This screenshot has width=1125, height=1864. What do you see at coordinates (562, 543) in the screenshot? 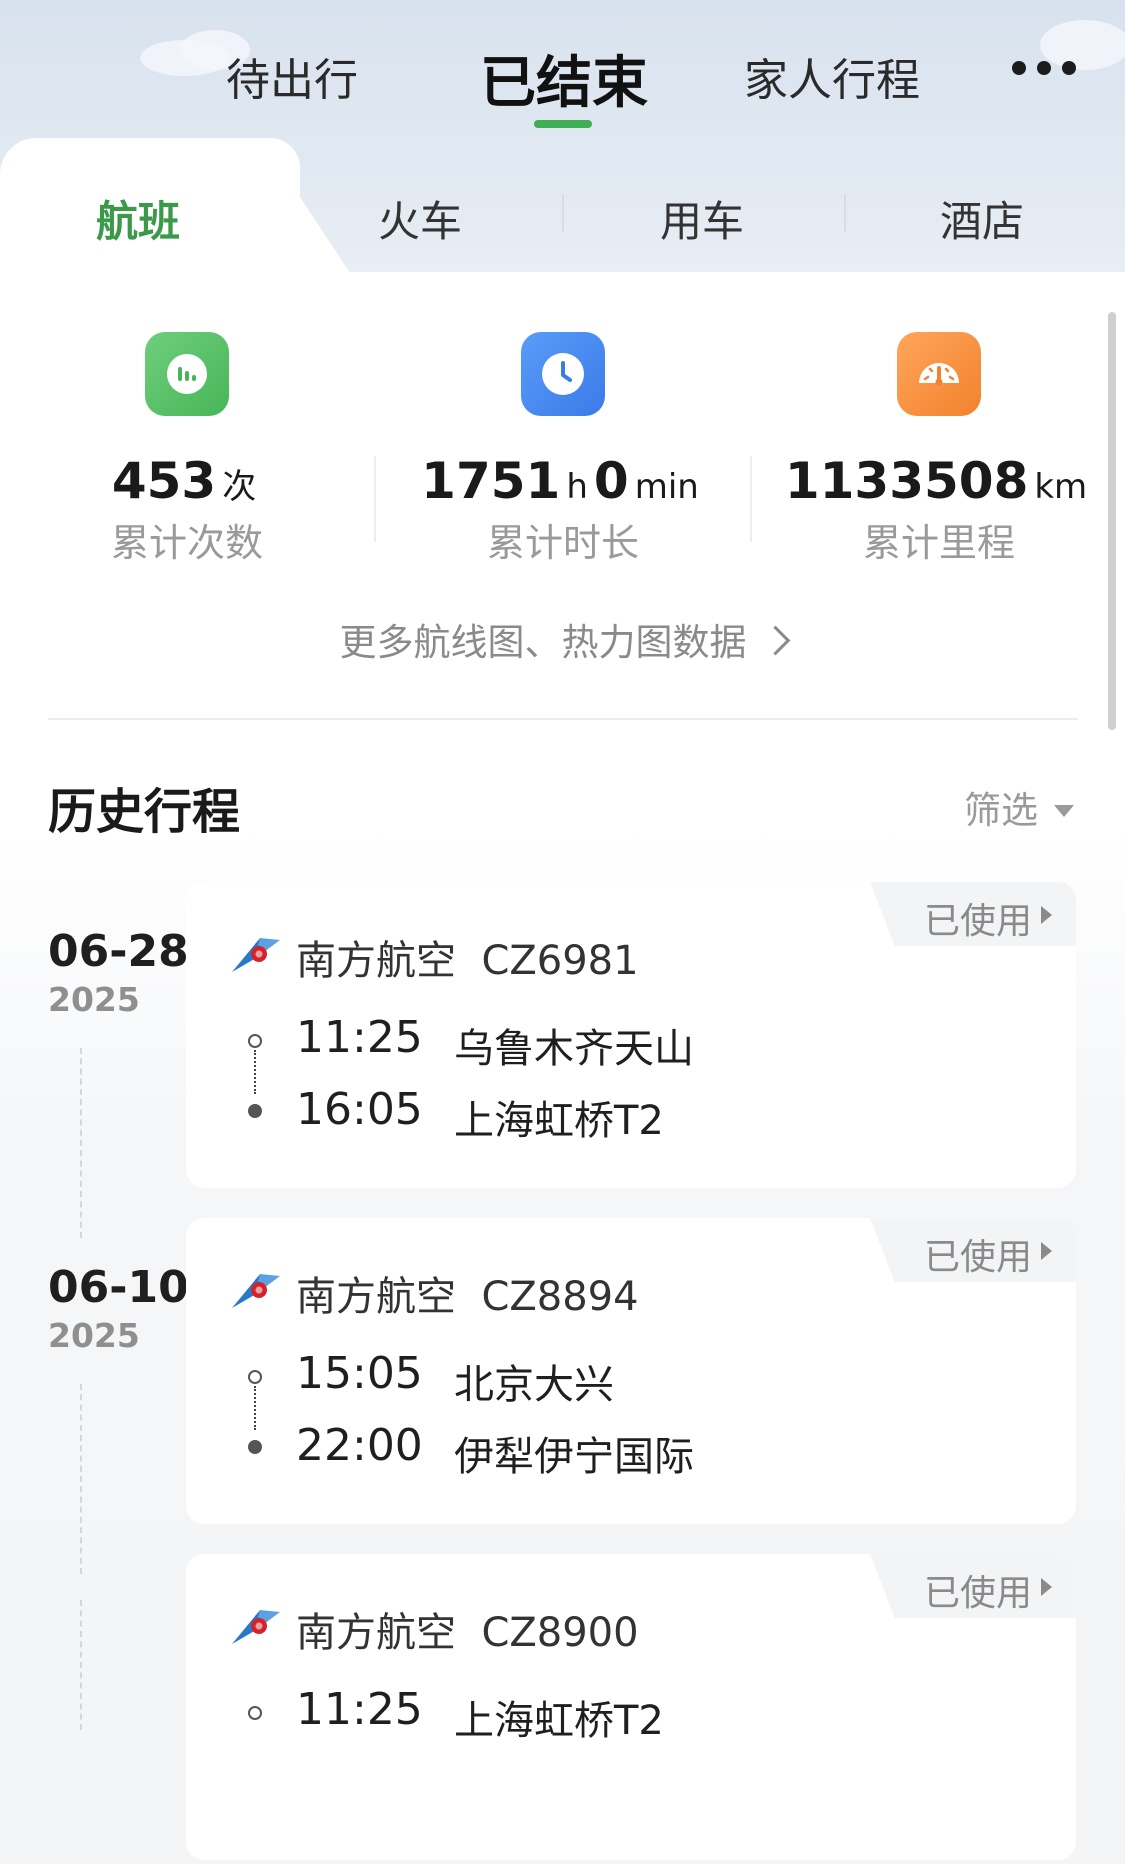
I see `duration-label: 累计时长` at bounding box center [562, 543].